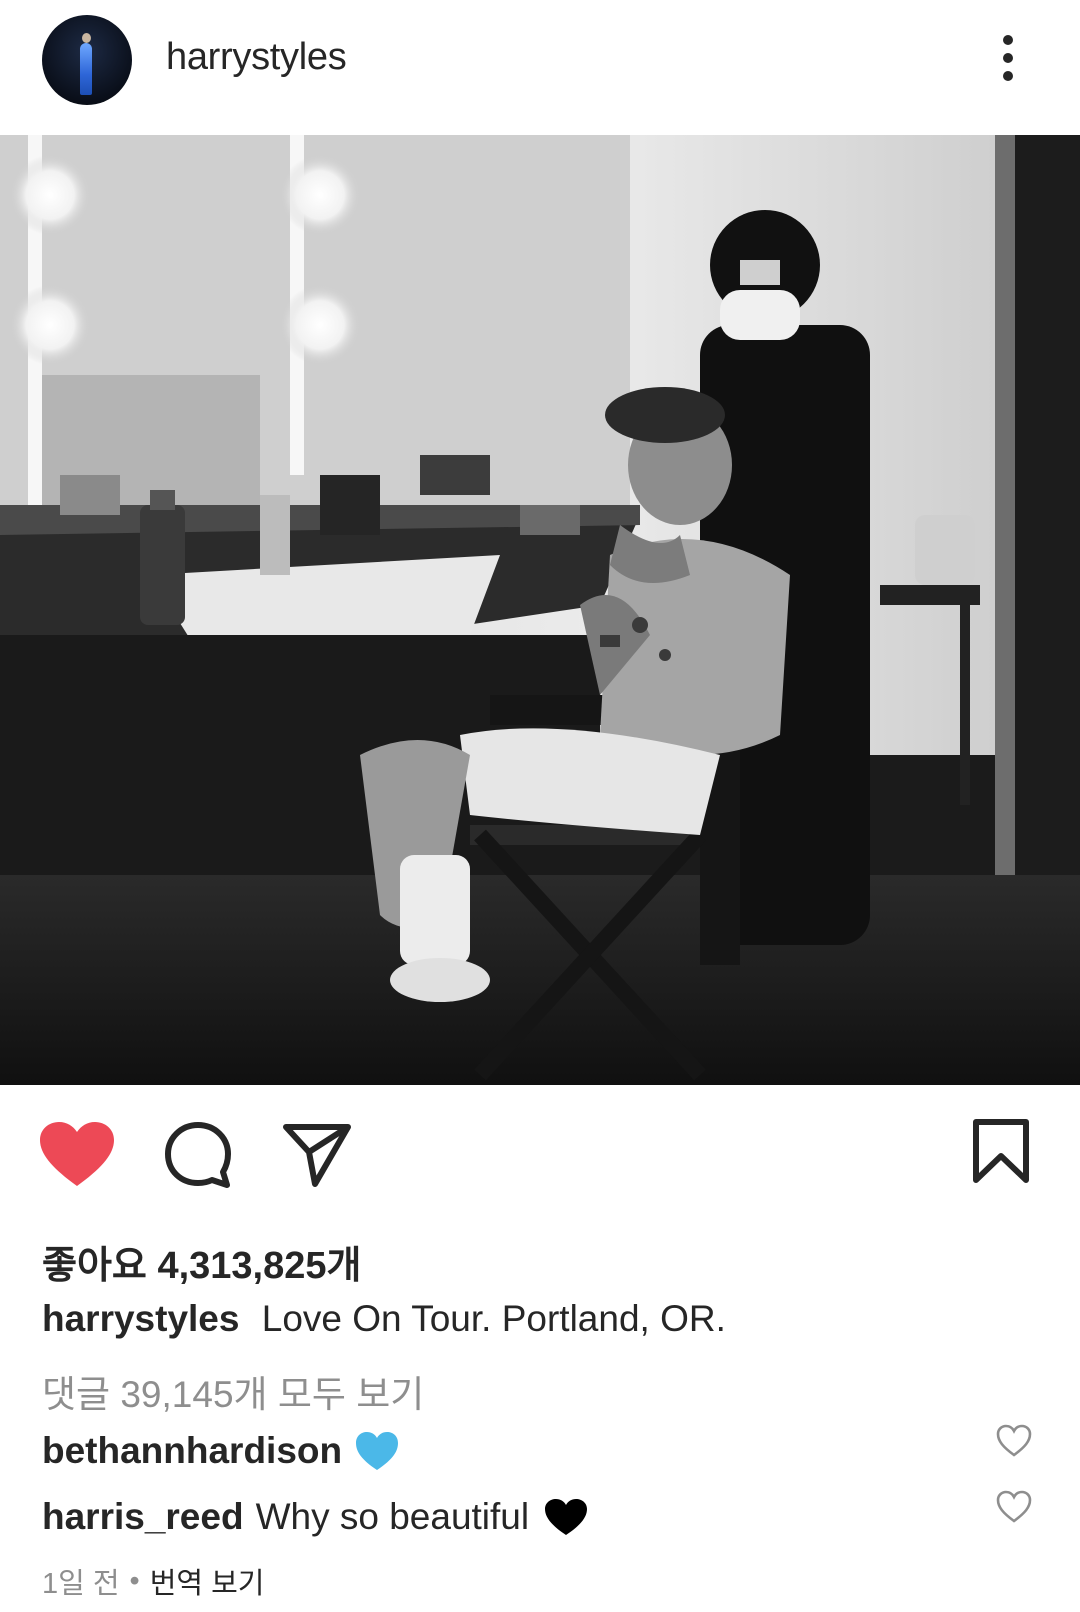  Describe the element at coordinates (86, 69) in the screenshot. I see `avatar-figure` at that location.